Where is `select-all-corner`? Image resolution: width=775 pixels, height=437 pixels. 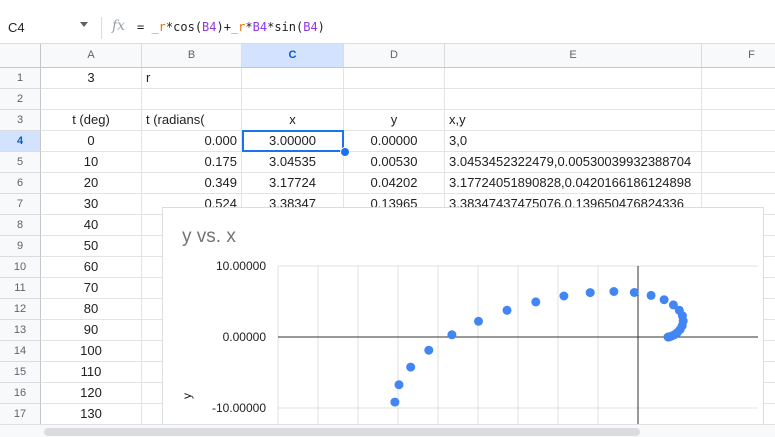
select-all-corner is located at coordinates (20, 56).